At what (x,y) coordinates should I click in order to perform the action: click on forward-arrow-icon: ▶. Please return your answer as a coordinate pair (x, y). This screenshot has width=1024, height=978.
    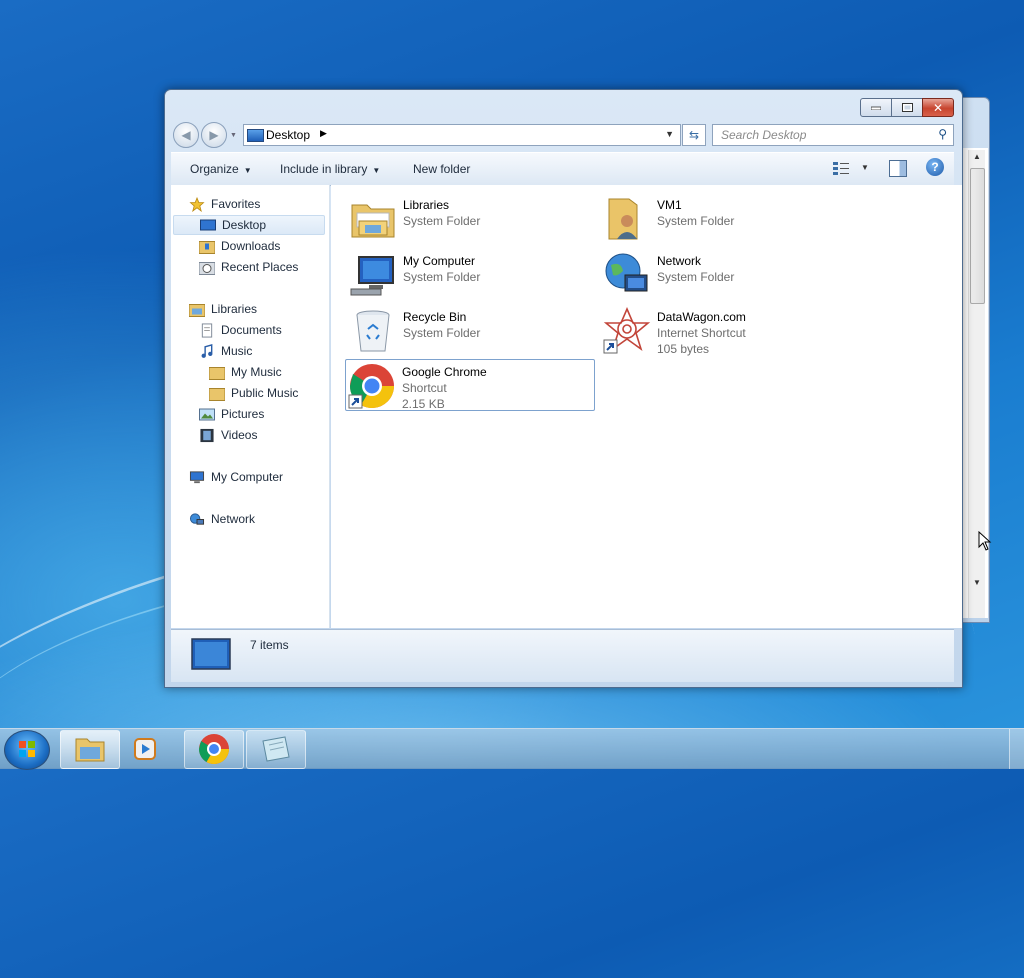
    Looking at the image, I should click on (214, 135).